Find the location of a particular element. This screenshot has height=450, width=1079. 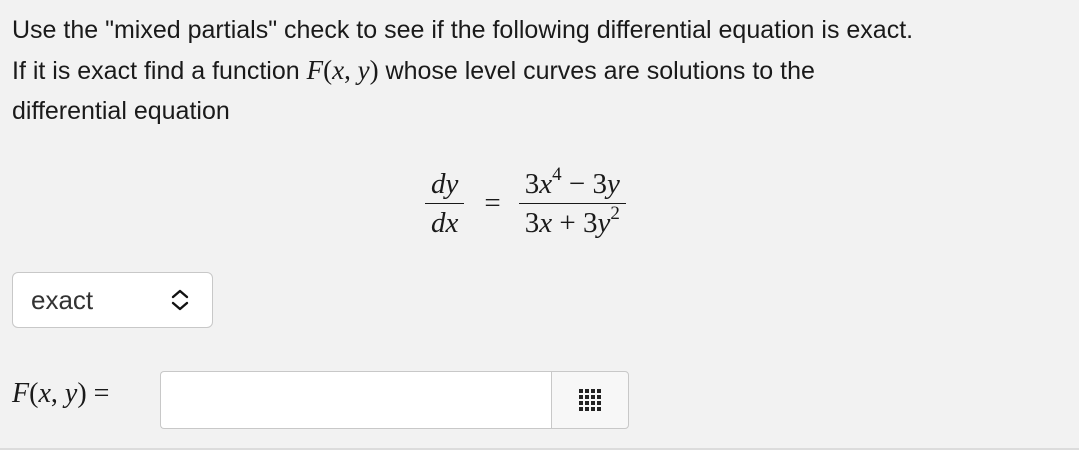

answer-label: F(x, y) = is located at coordinates (61, 393).